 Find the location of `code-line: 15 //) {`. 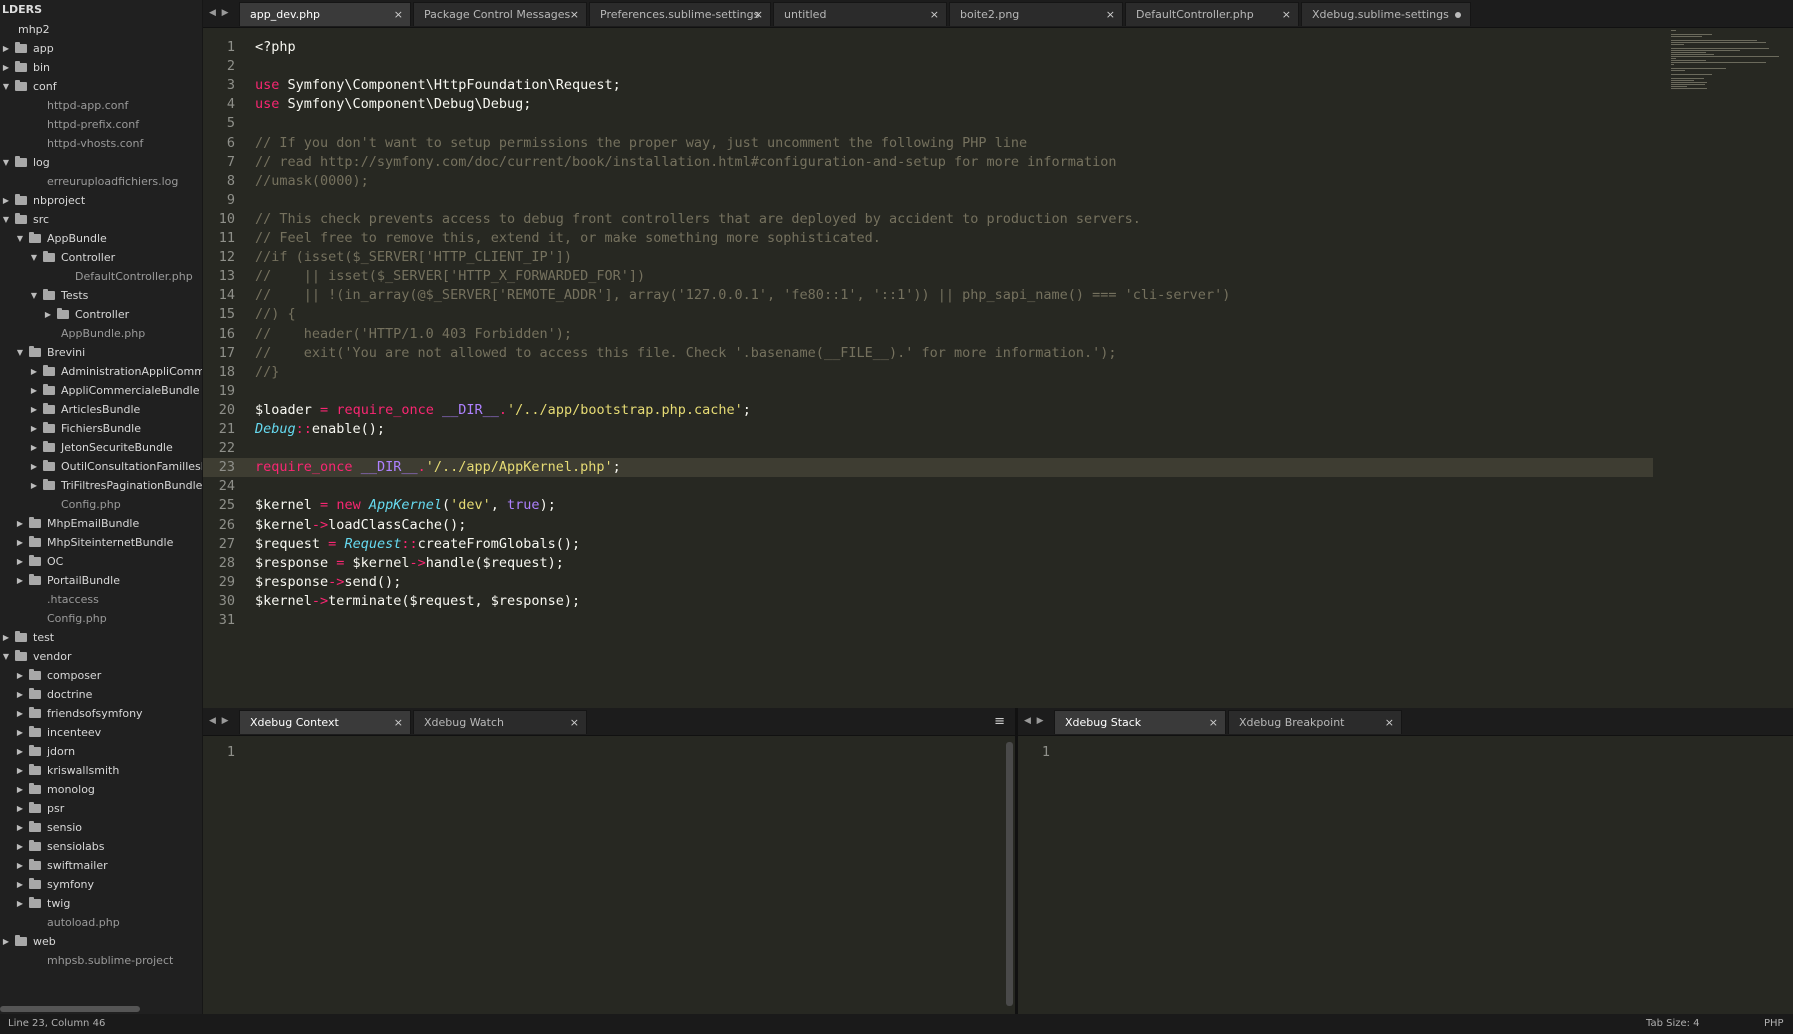

code-line: 15 //) { is located at coordinates (928, 314).